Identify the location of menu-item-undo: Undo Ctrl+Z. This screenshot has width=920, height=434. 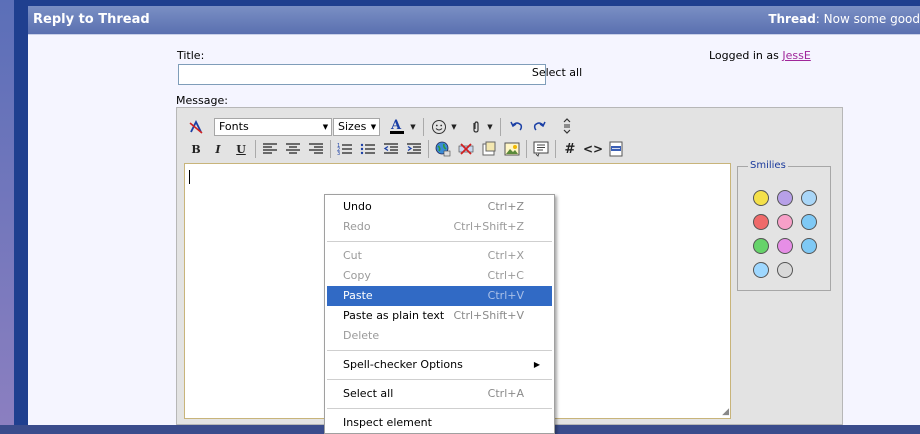
(439, 207).